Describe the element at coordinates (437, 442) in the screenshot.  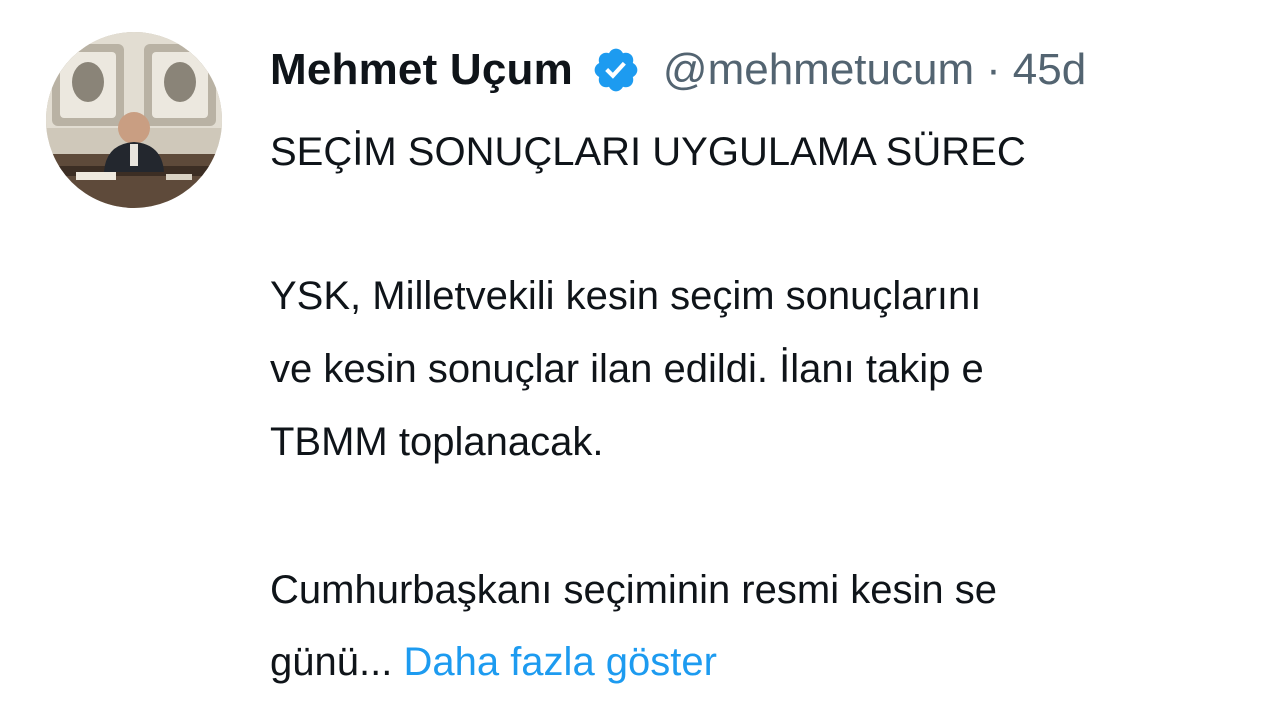
I see `tweet-text-line-4: TBMM toplanacak.` at that location.